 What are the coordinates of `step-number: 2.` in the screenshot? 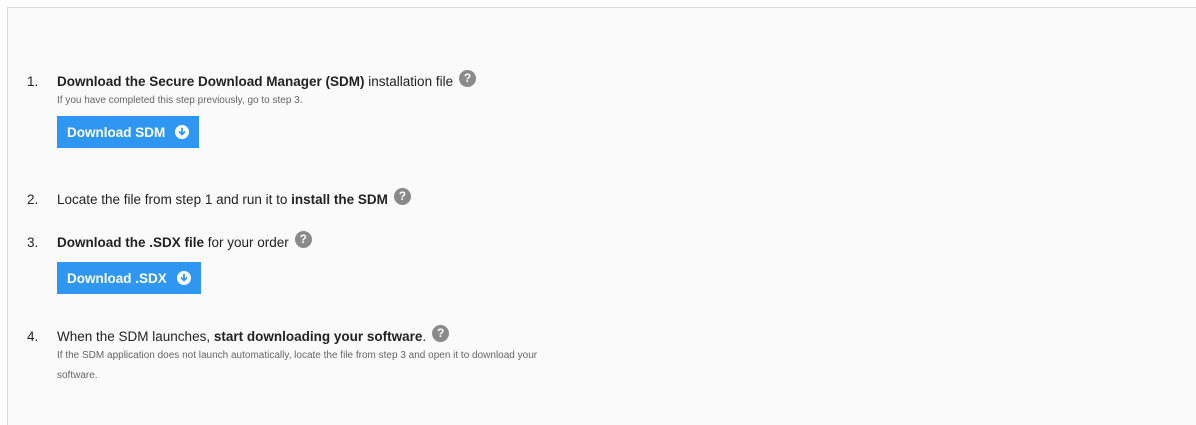 It's located at (33, 199).